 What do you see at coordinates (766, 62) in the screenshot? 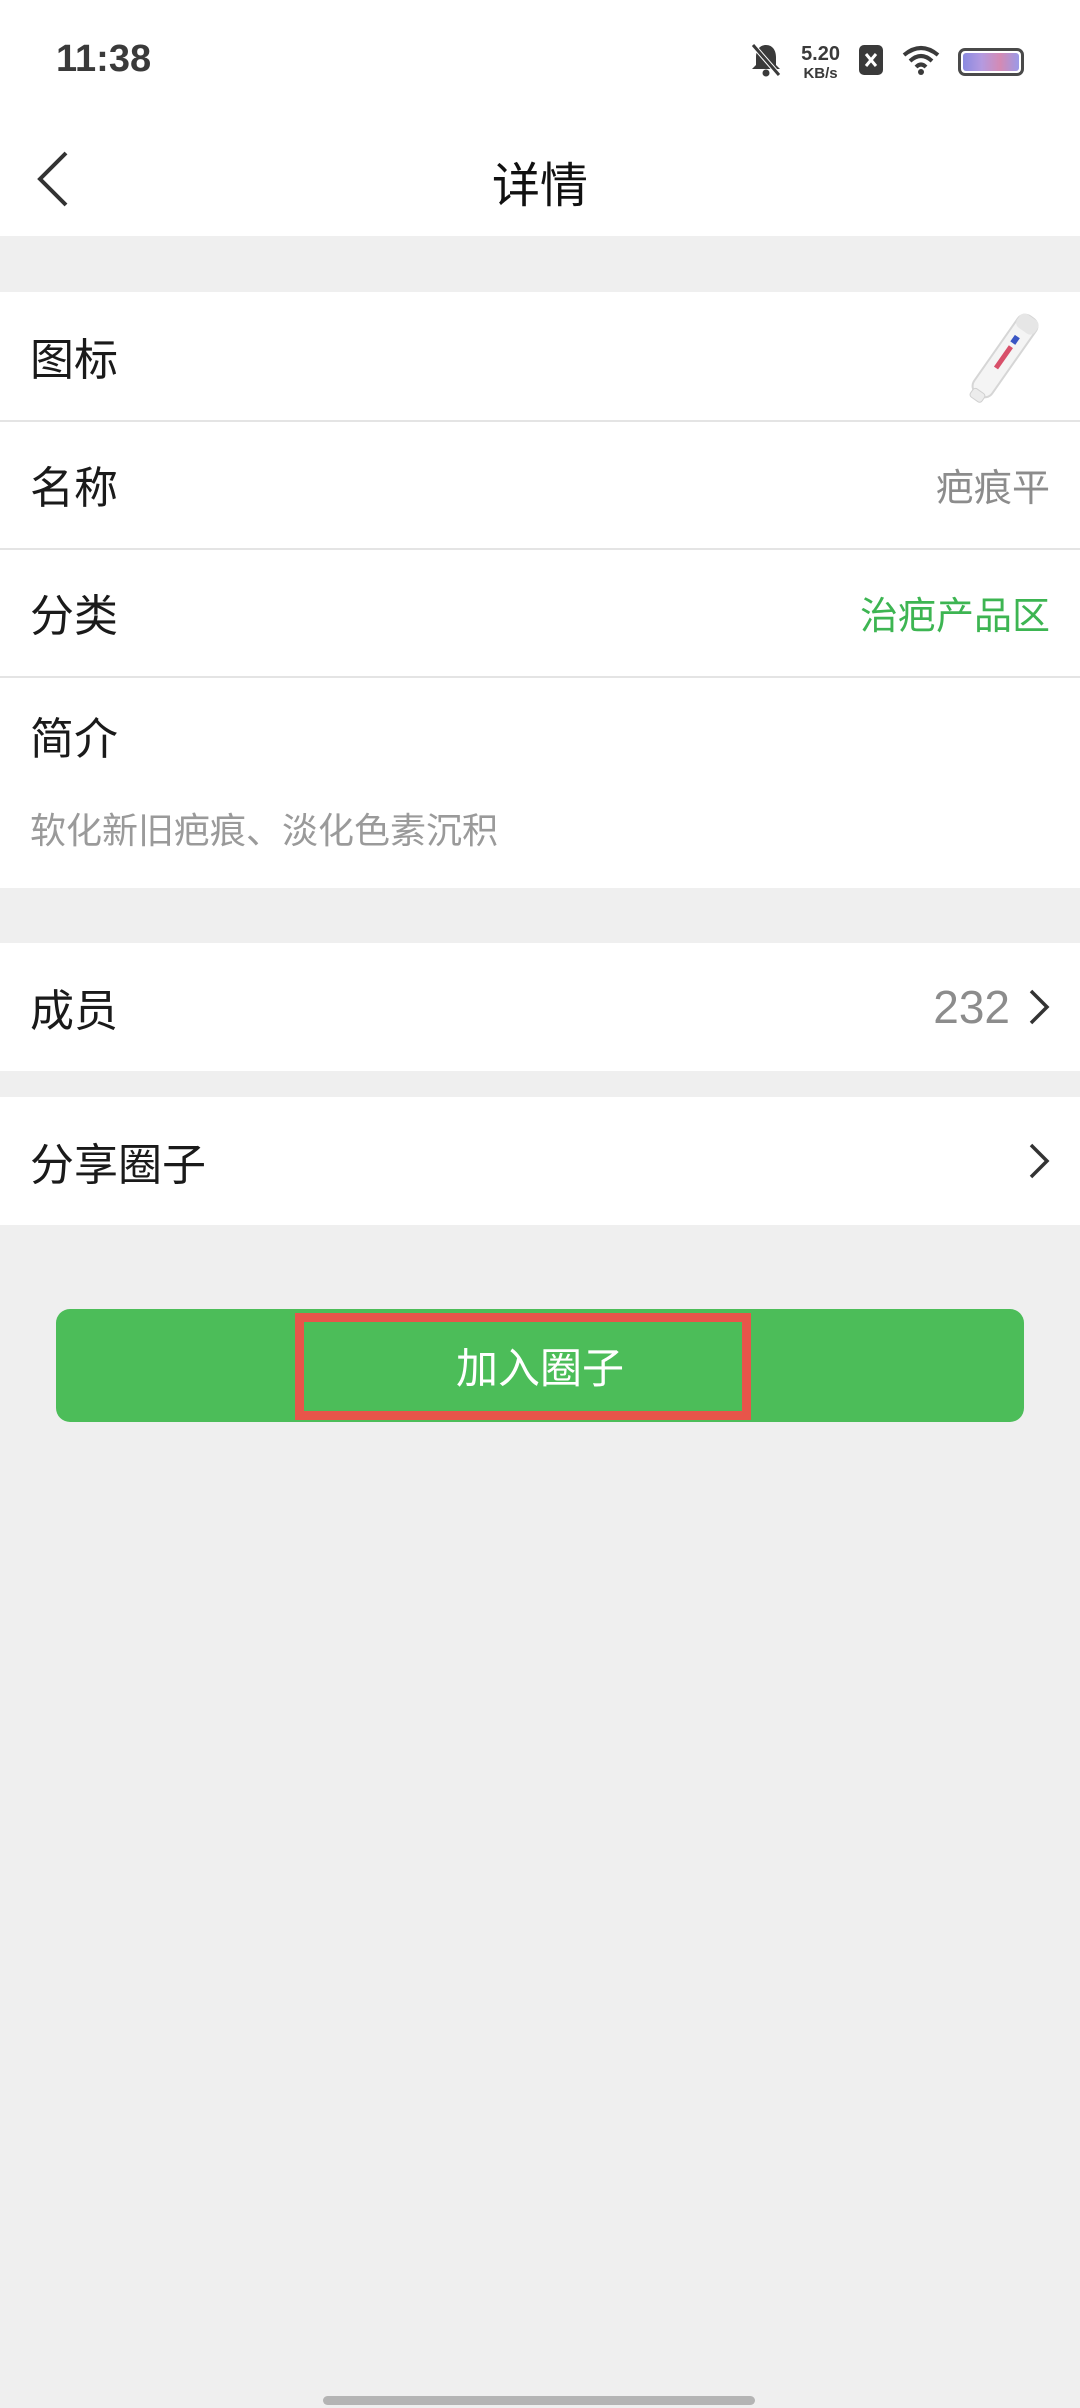
I see `mute-bell-icon` at bounding box center [766, 62].